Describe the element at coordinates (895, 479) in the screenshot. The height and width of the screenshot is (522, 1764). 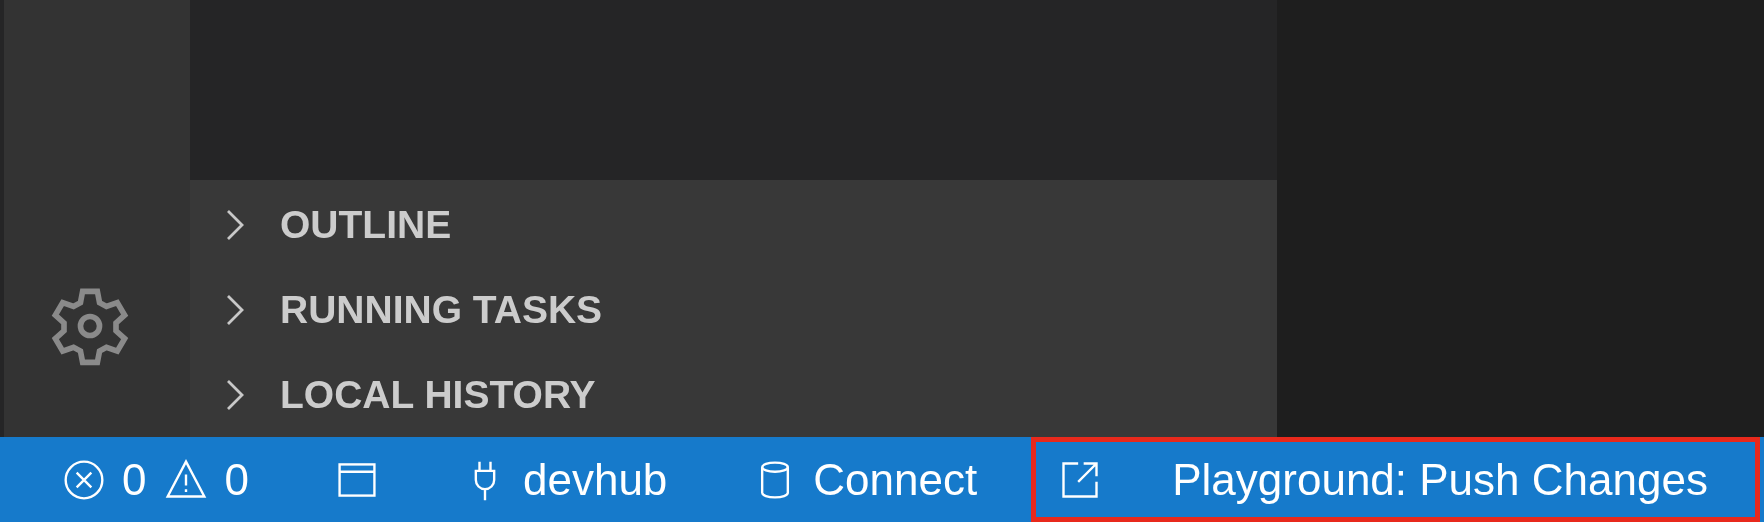
I see `connect-label: Connect` at that location.